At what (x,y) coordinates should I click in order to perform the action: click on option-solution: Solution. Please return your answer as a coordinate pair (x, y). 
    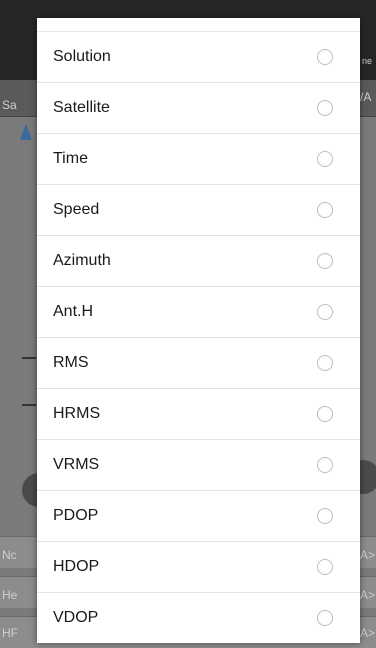
    Looking at the image, I should click on (198, 57).